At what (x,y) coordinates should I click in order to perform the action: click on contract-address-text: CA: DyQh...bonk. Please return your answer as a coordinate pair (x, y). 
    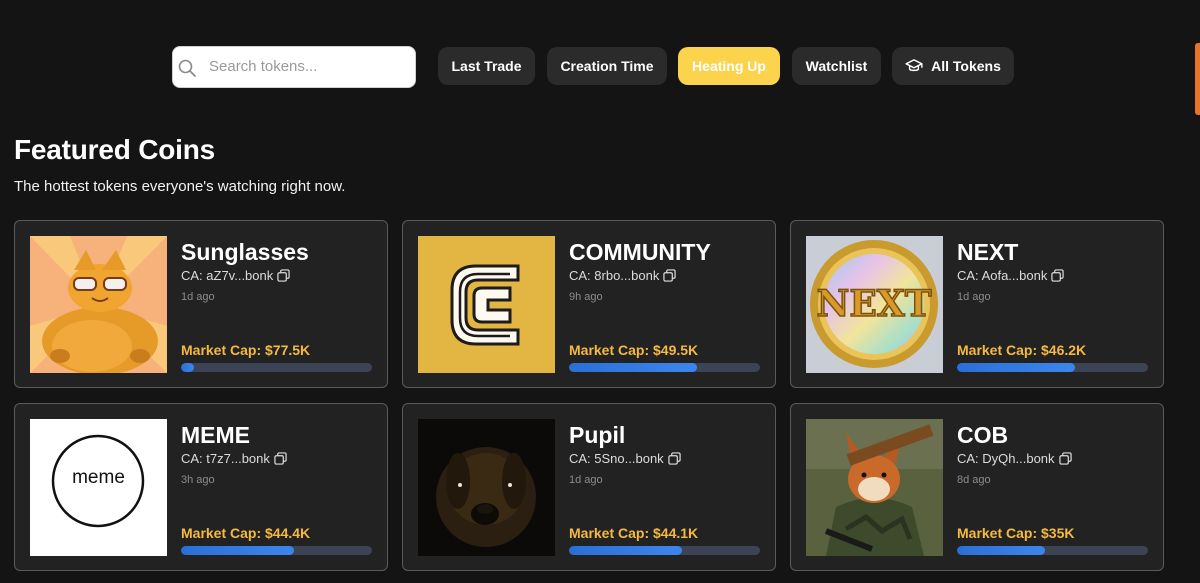
    Looking at the image, I should click on (1006, 458).